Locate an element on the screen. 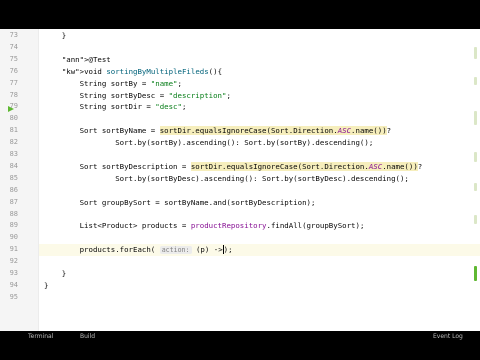 The image size is (480, 360). line-number: 89 is located at coordinates (13, 225).